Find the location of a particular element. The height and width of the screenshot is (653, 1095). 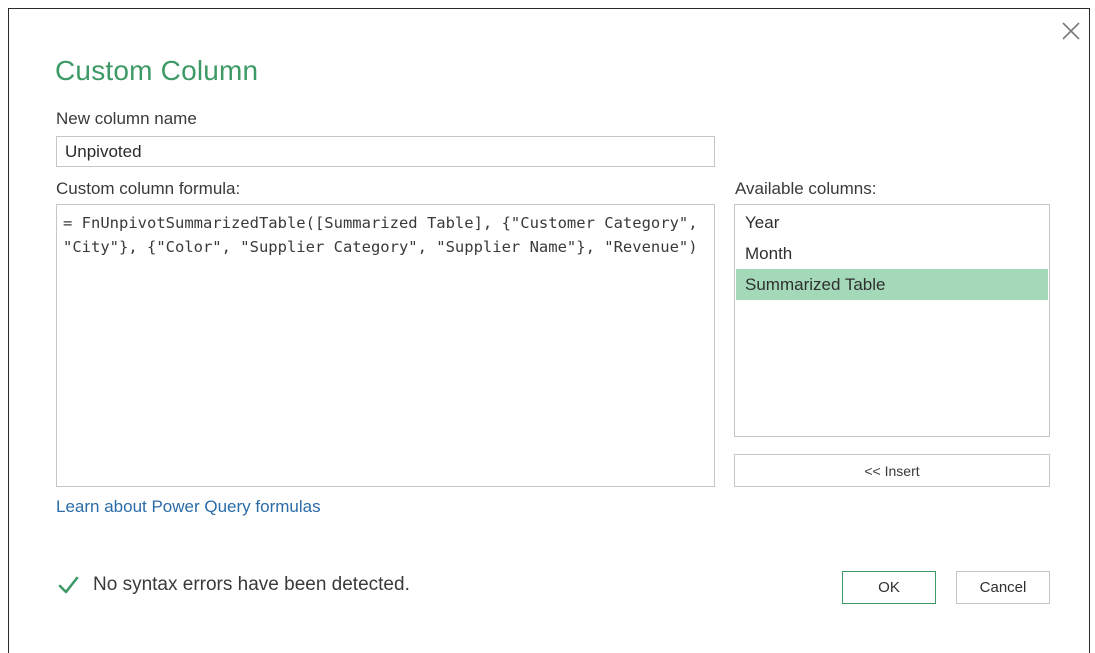

insert-button: << Insert is located at coordinates (892, 470).